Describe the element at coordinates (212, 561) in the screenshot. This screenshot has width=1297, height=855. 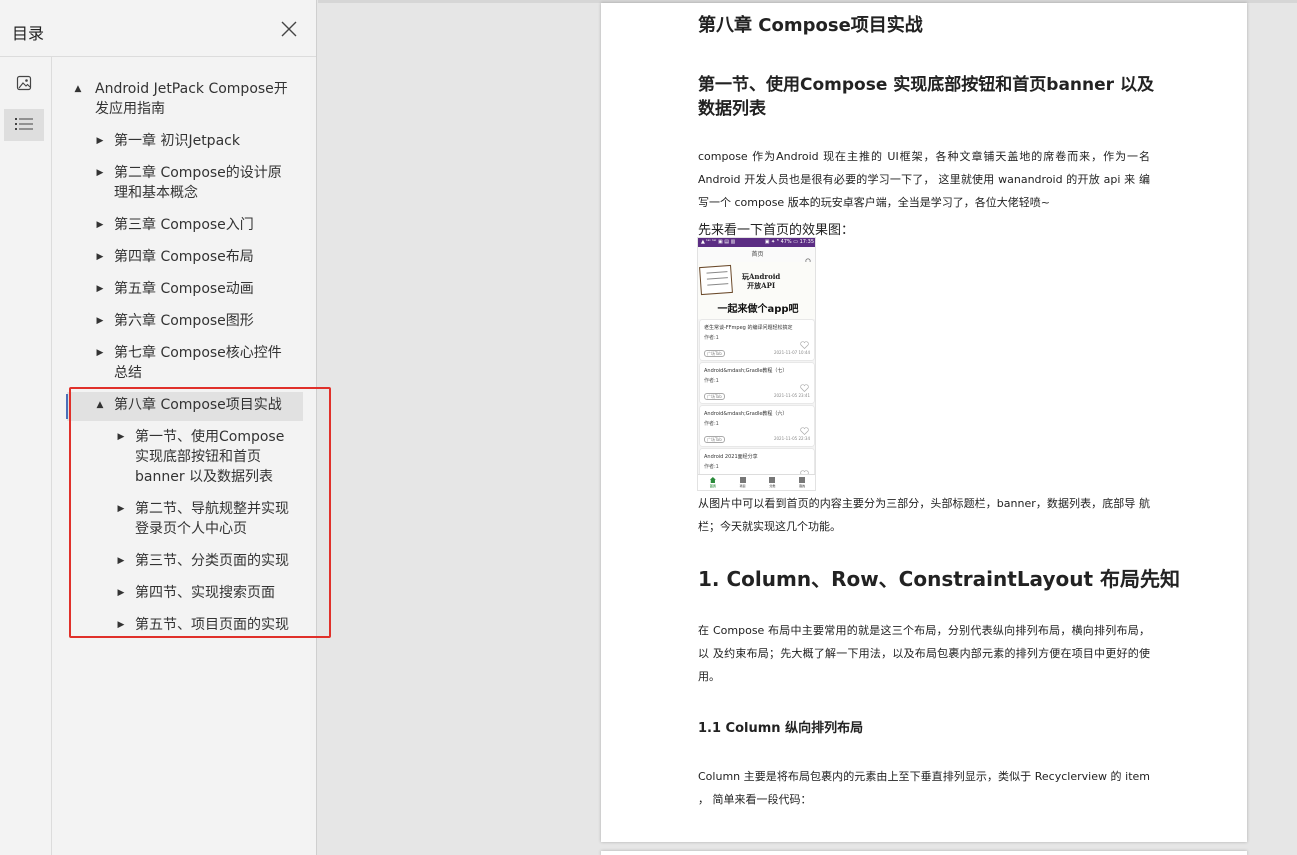
I see `toc-item-label: 第三节、分类页面的实现` at that location.